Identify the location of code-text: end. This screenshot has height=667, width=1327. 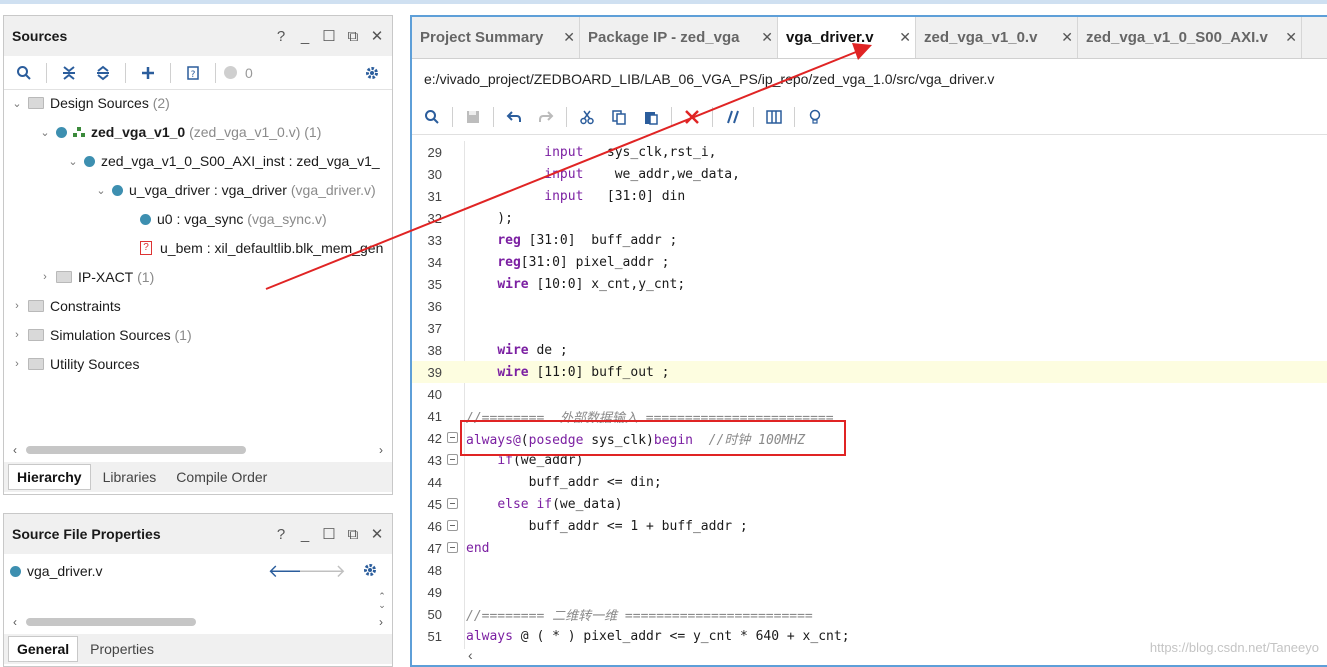
(478, 548).